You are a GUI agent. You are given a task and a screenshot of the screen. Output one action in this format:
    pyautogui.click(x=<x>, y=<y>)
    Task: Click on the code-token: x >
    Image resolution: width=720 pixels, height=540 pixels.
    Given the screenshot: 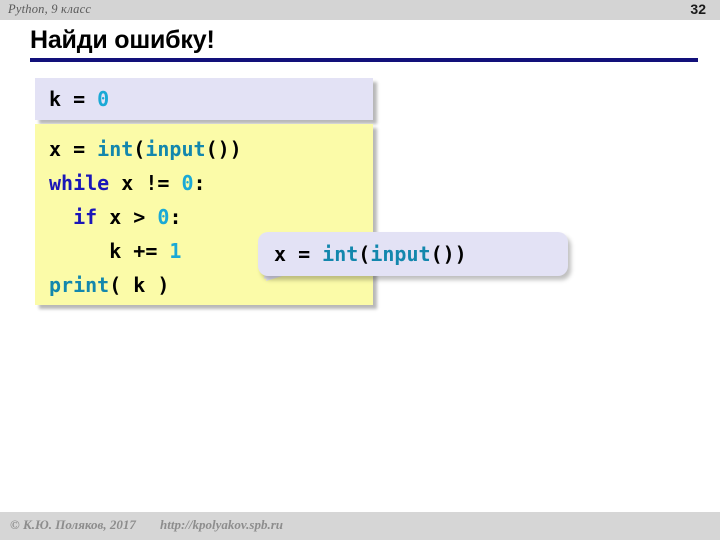 What is the action you would take?
    pyautogui.click(x=127, y=217)
    